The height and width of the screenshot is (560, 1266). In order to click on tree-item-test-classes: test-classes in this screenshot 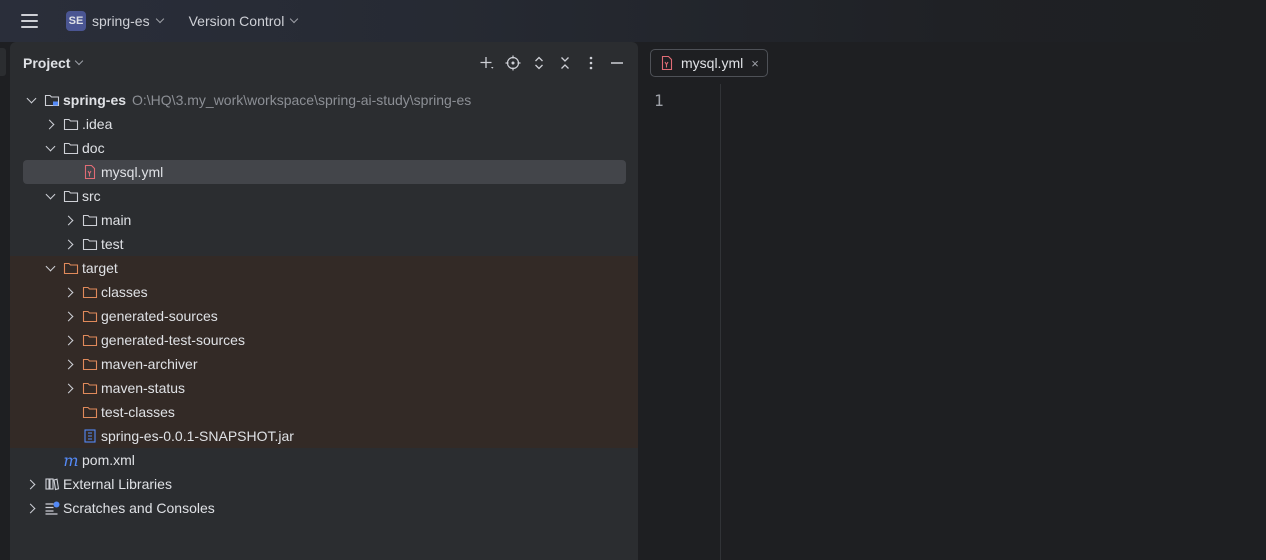, I will do `click(324, 412)`.